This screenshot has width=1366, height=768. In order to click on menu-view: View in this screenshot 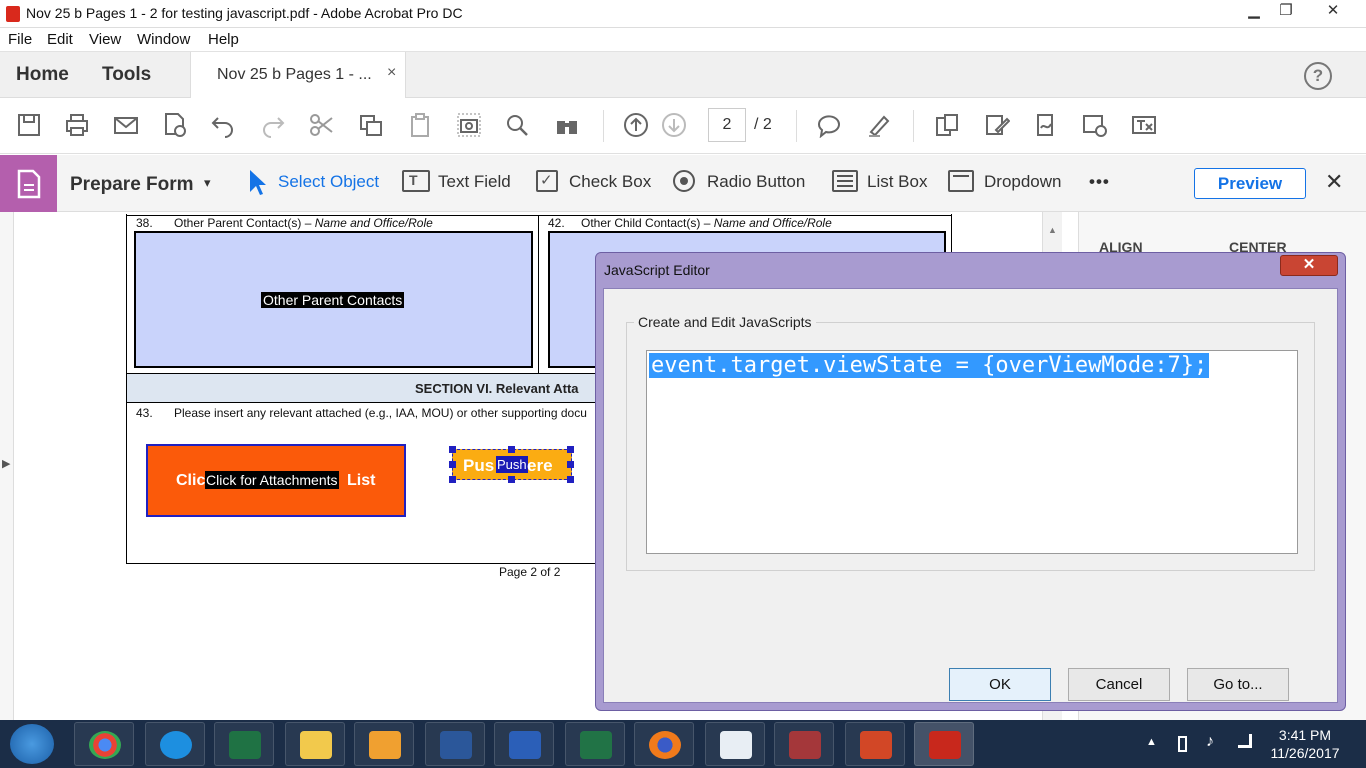, I will do `click(105, 39)`.